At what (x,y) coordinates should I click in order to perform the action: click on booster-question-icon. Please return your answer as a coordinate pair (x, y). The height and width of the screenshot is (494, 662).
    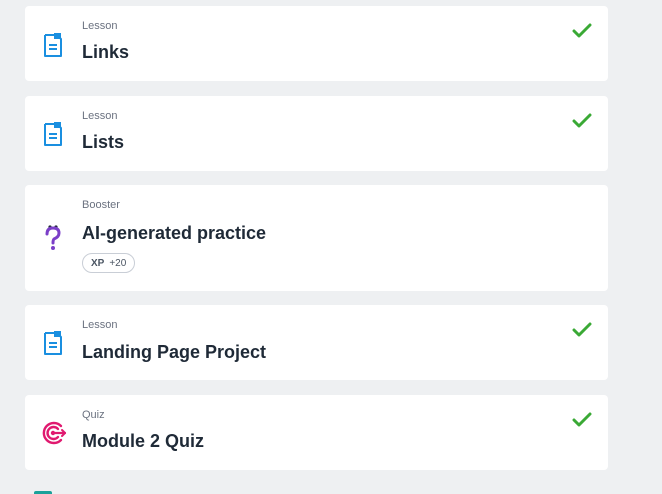
    Looking at the image, I should click on (53, 237).